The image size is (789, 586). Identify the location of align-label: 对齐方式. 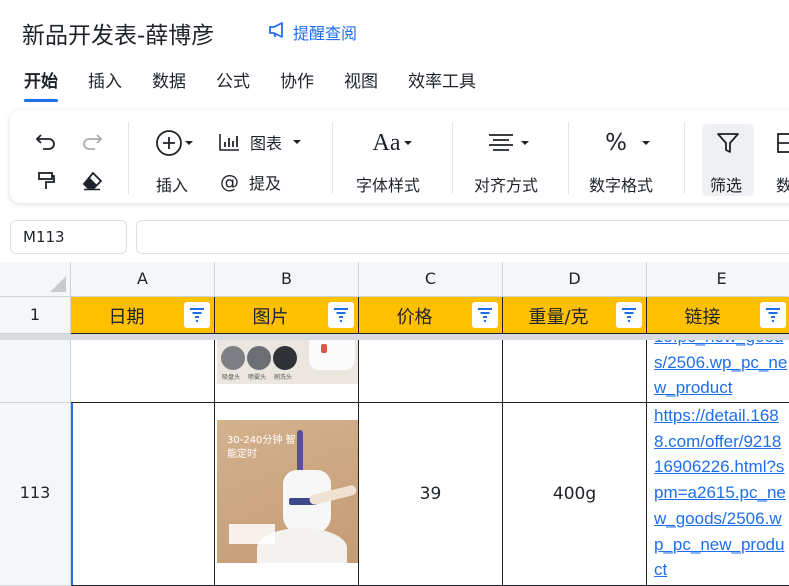
(506, 185).